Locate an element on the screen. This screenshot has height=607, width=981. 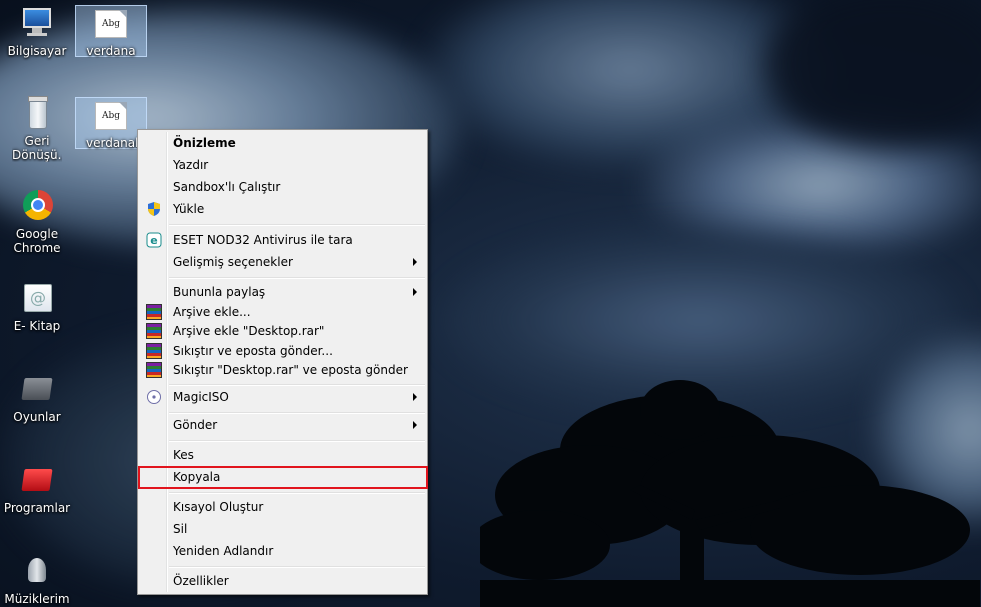
menu-item-compress-desktop-rar-email: Sıkıştır "Desktop.rar" ve eposta gönder is located at coordinates (282, 370).